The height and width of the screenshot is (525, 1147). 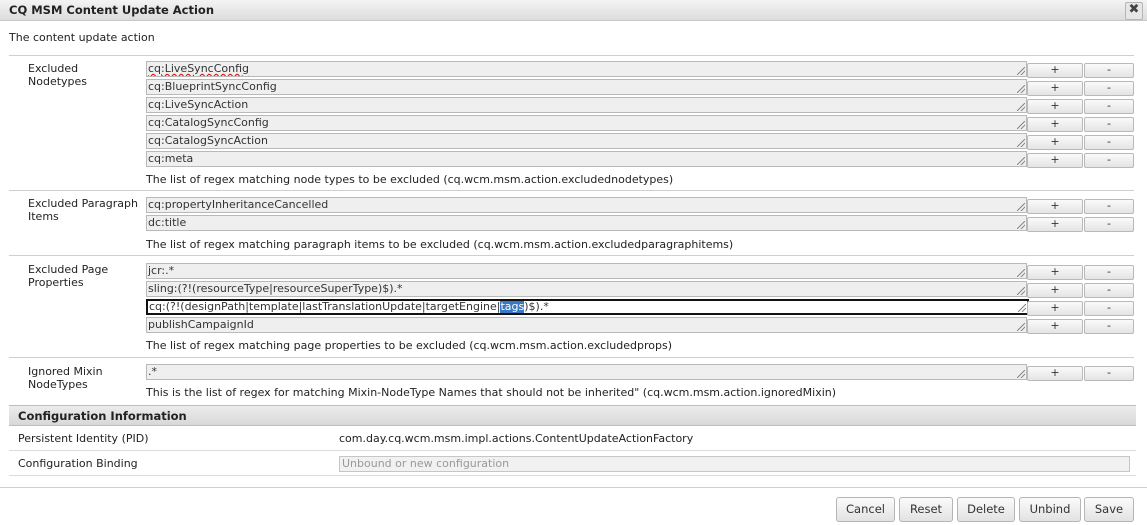 I want to click on text-selection: tags, so click(x=512, y=306).